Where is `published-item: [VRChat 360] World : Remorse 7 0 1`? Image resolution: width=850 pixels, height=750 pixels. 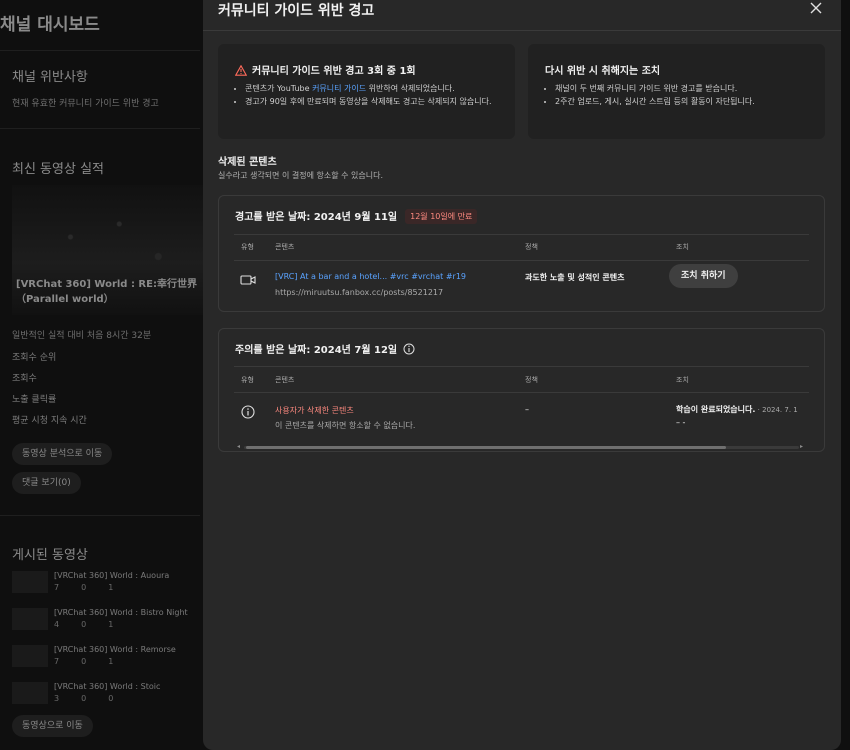 published-item: [VRChat 360] World : Remorse 7 0 1 is located at coordinates (107, 660).